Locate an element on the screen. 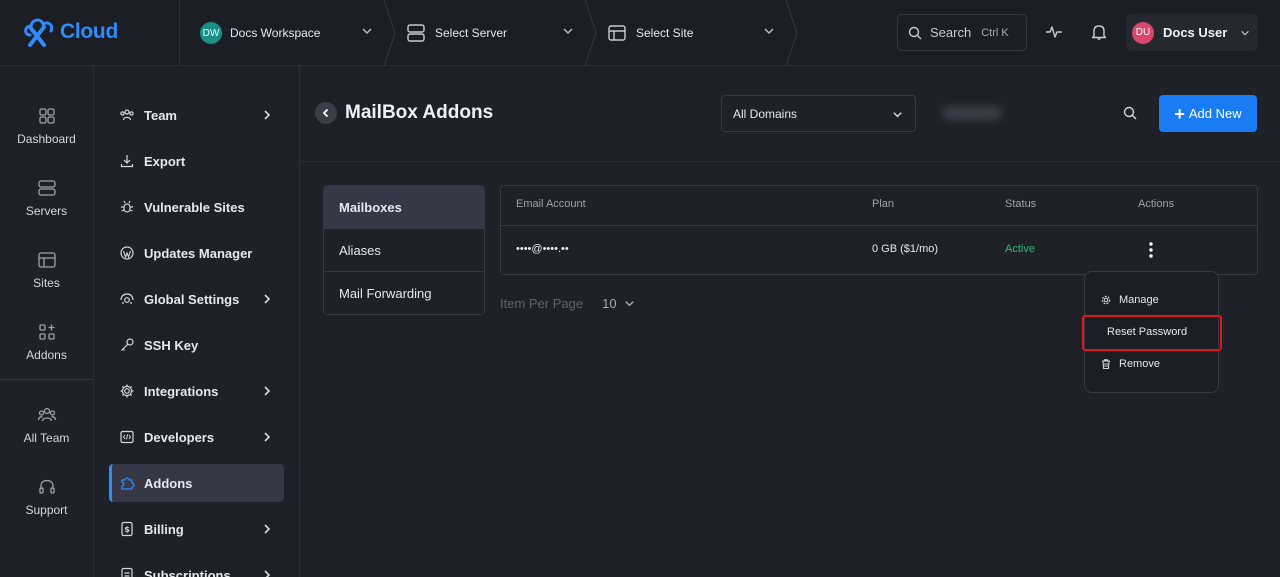 The image size is (1280, 577). sidebar-item-label: Integrations is located at coordinates (181, 391).